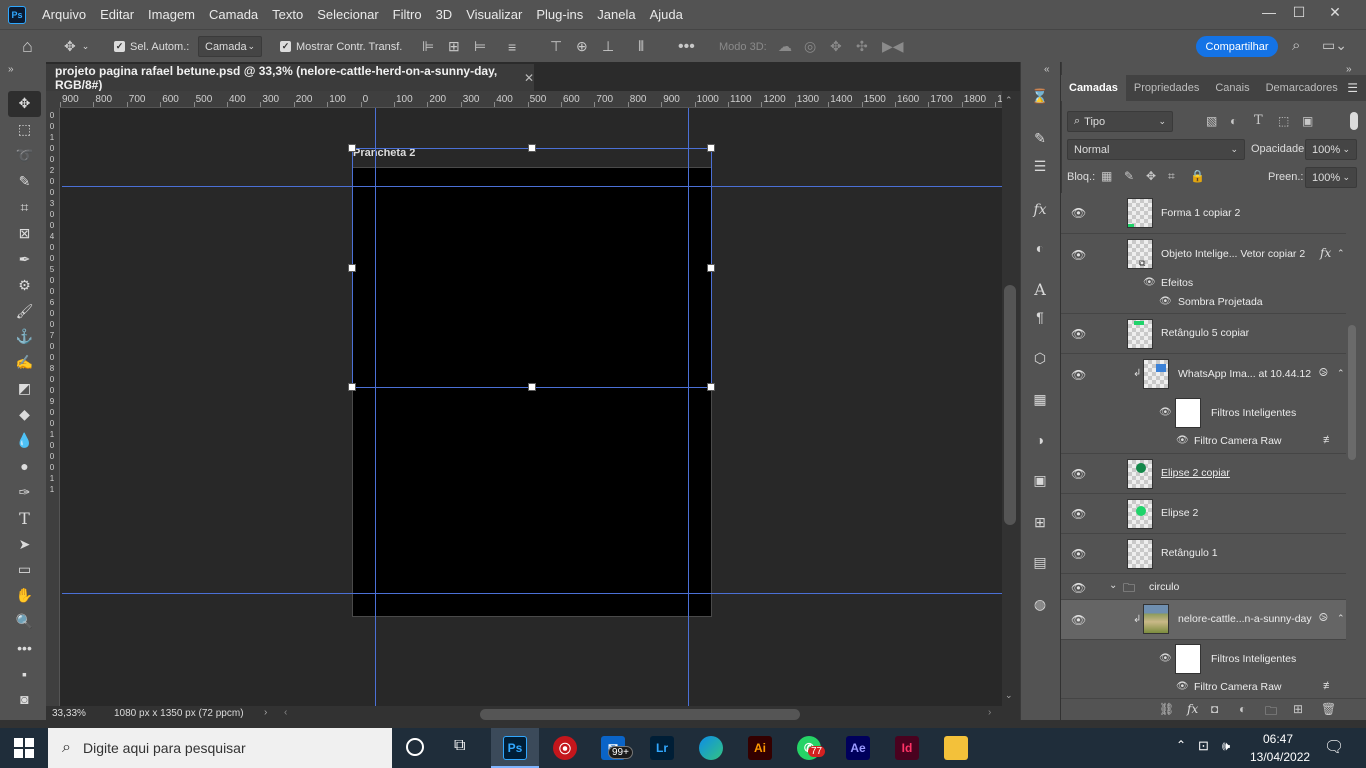 The image size is (1366, 768). What do you see at coordinates (711, 748) in the screenshot?
I see `taskbar-edge` at bounding box center [711, 748].